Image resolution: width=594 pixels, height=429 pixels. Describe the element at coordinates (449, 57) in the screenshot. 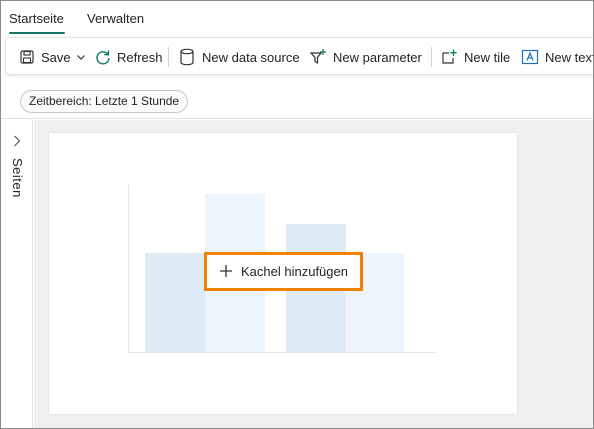

I see `tile-add-icon` at that location.